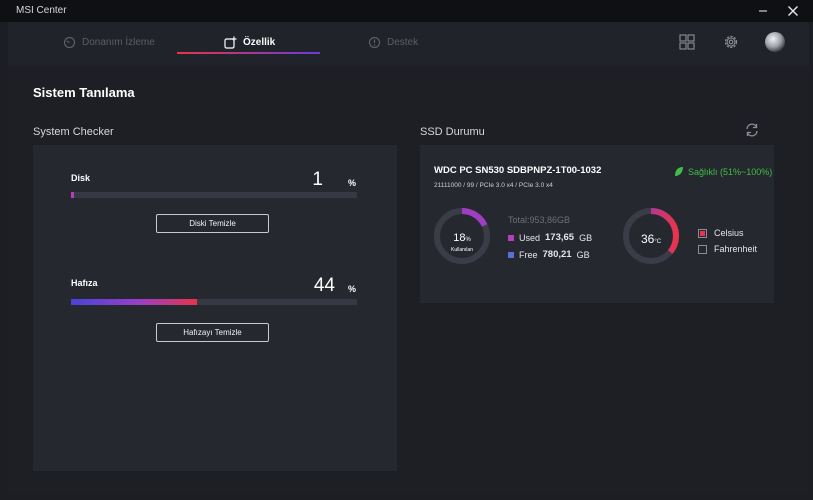  I want to click on celsius-checkbox, so click(702, 233).